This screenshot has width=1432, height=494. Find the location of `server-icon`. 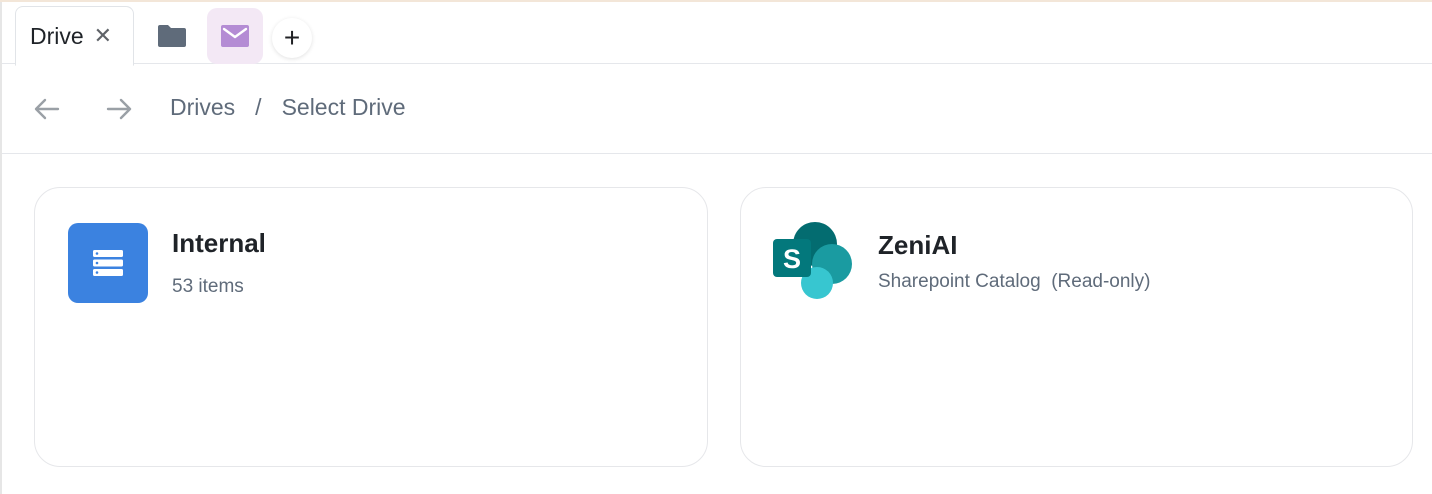

server-icon is located at coordinates (108, 263).